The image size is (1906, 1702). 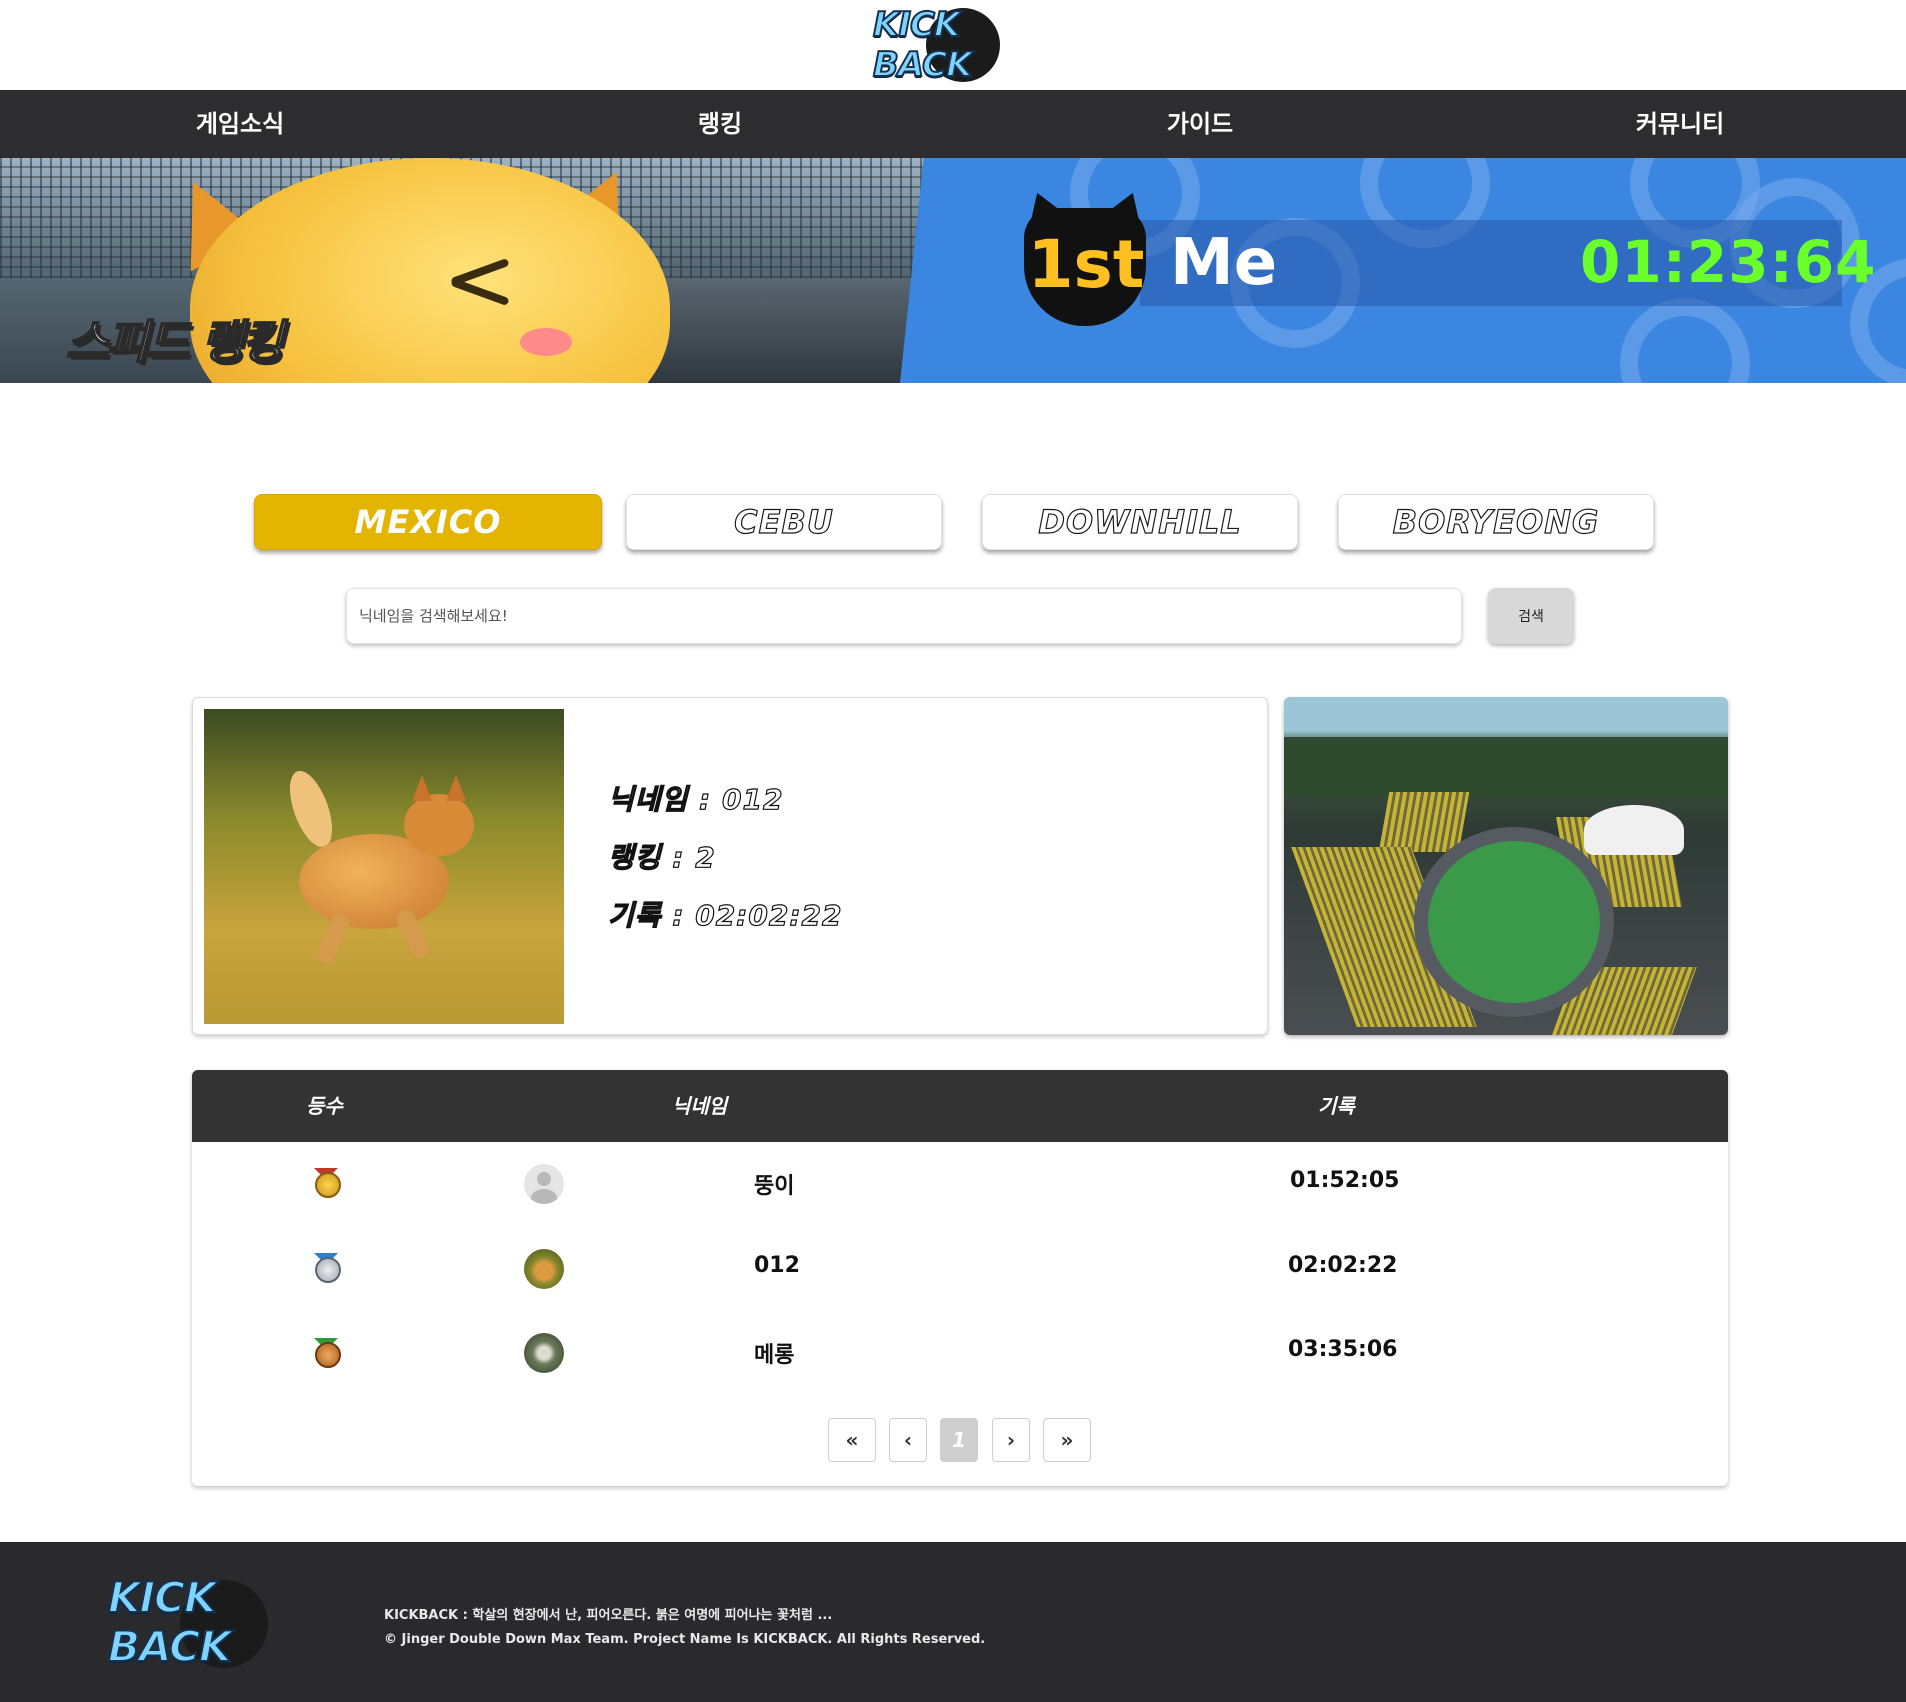 What do you see at coordinates (170, 1622) in the screenshot?
I see `footer-logo-text: KICK BACK` at bounding box center [170, 1622].